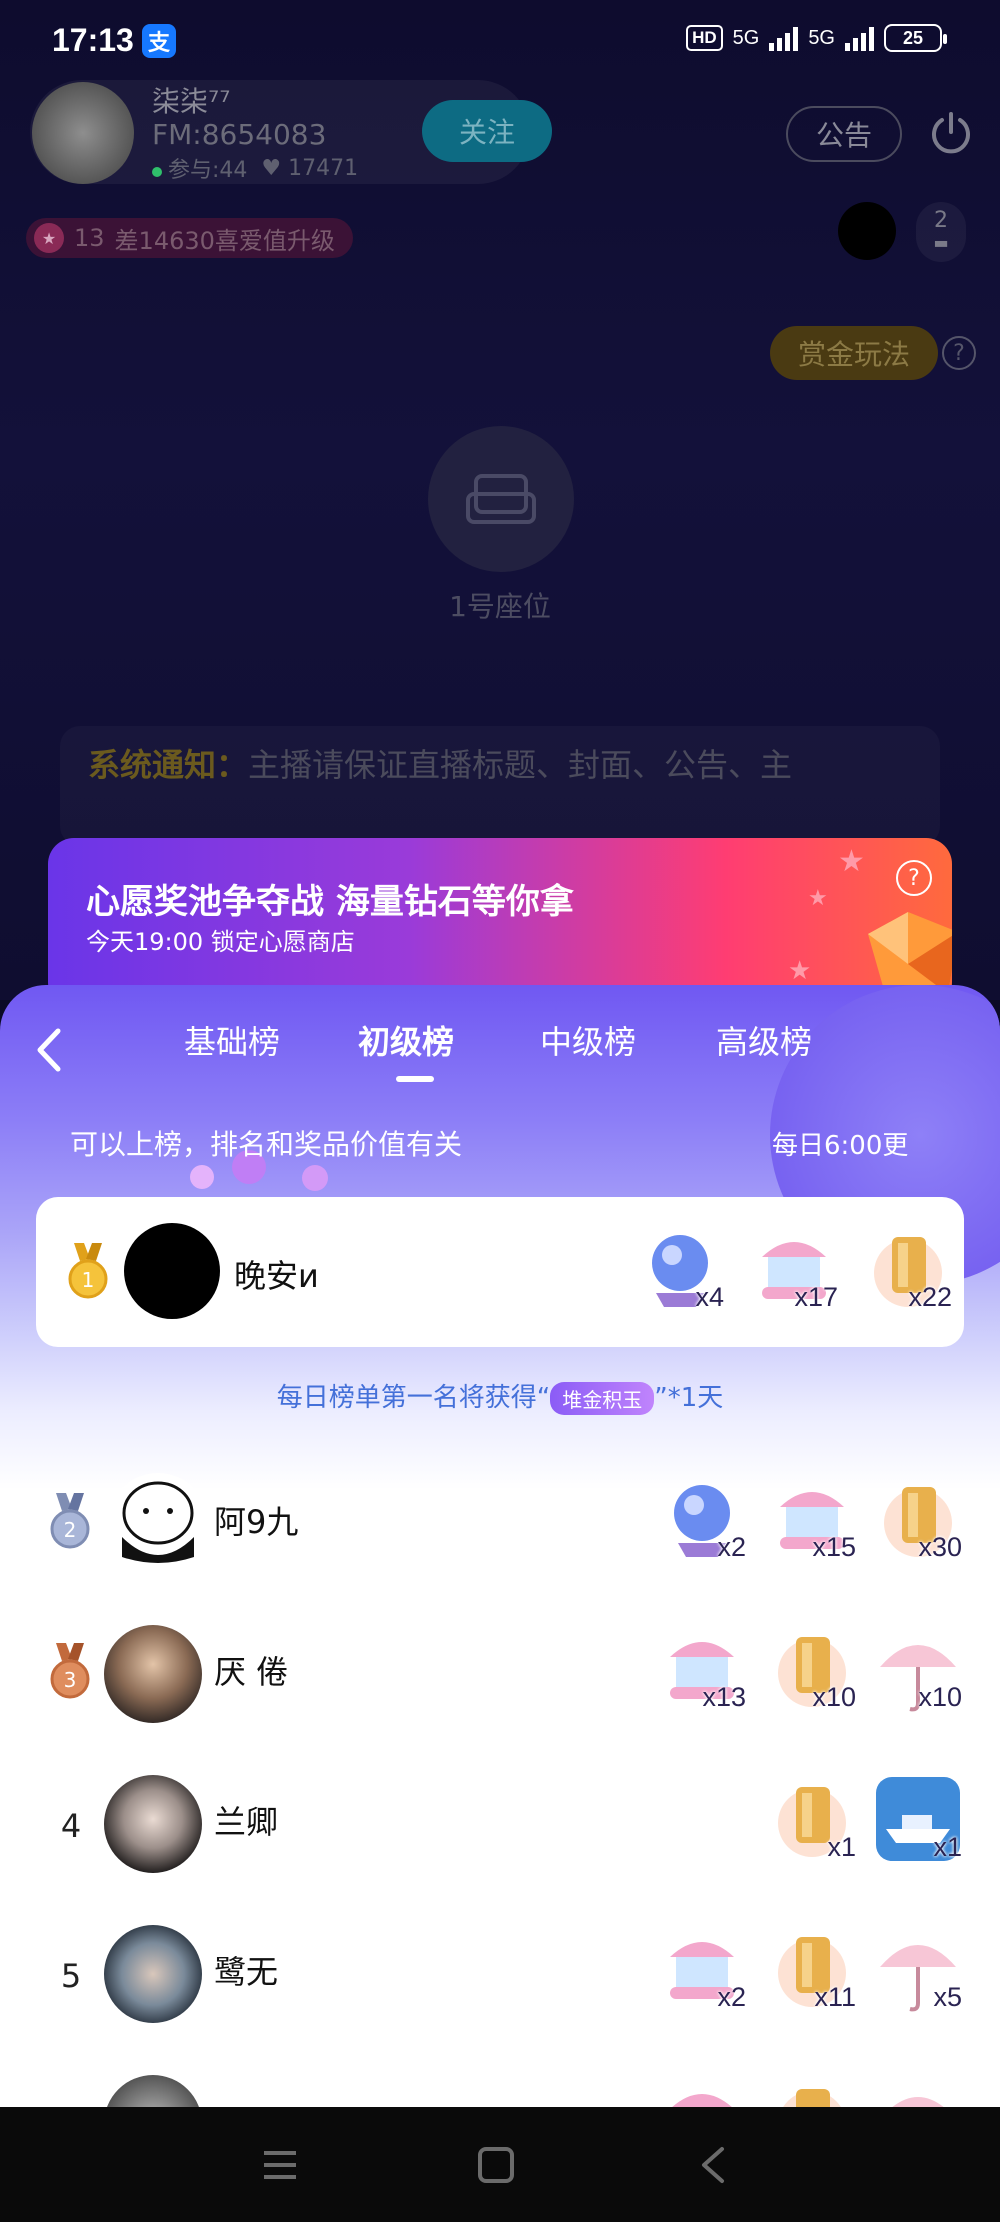 Image resolution: width=1000 pixels, height=2222 pixels. I want to click on rank-number: 5, so click(71, 1976).